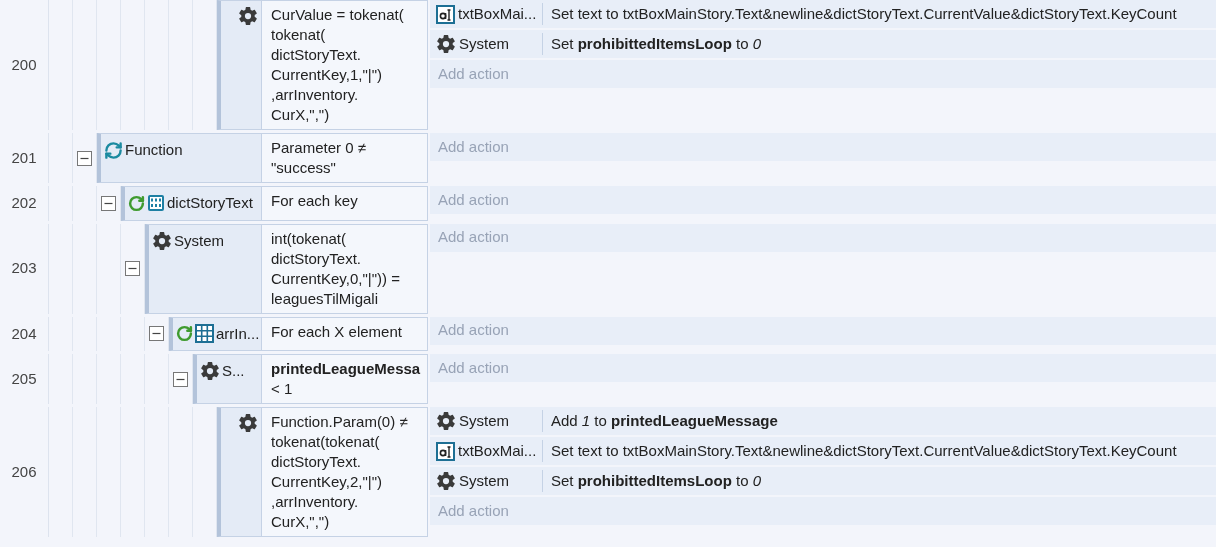 This screenshot has width=1216, height=550. What do you see at coordinates (315, 201) in the screenshot?
I see `condition-text: For each key` at bounding box center [315, 201].